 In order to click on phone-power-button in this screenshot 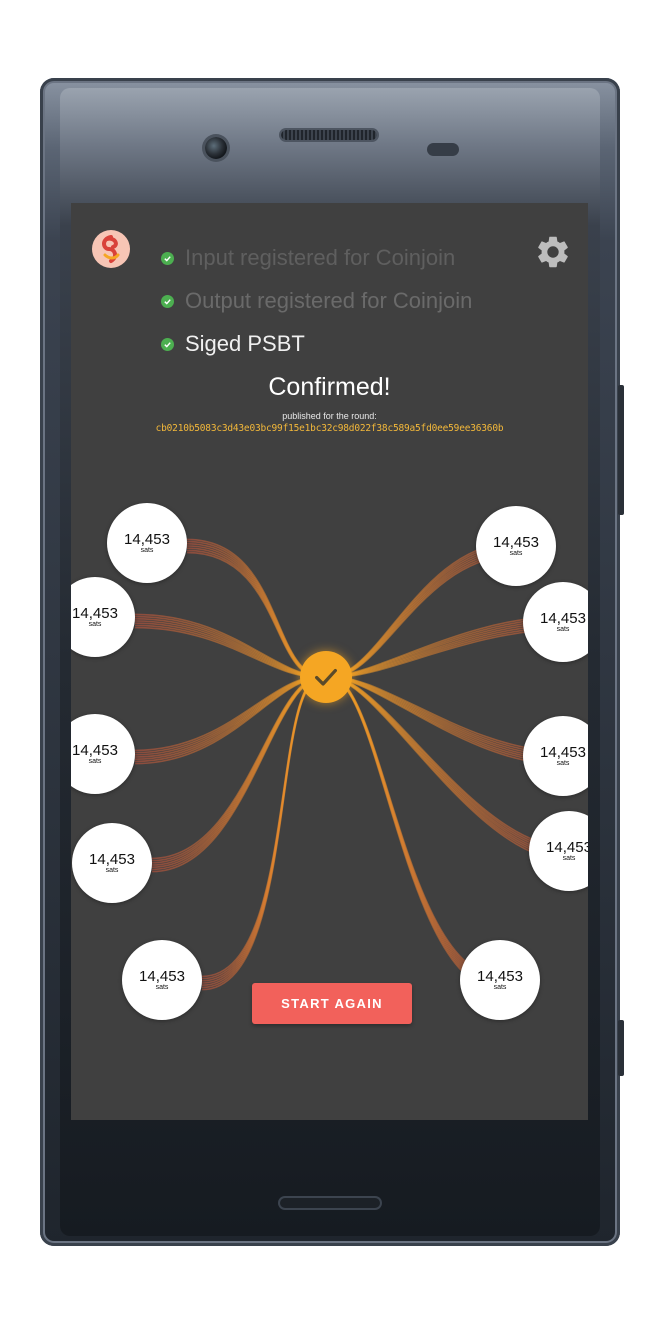, I will do `click(621, 450)`.